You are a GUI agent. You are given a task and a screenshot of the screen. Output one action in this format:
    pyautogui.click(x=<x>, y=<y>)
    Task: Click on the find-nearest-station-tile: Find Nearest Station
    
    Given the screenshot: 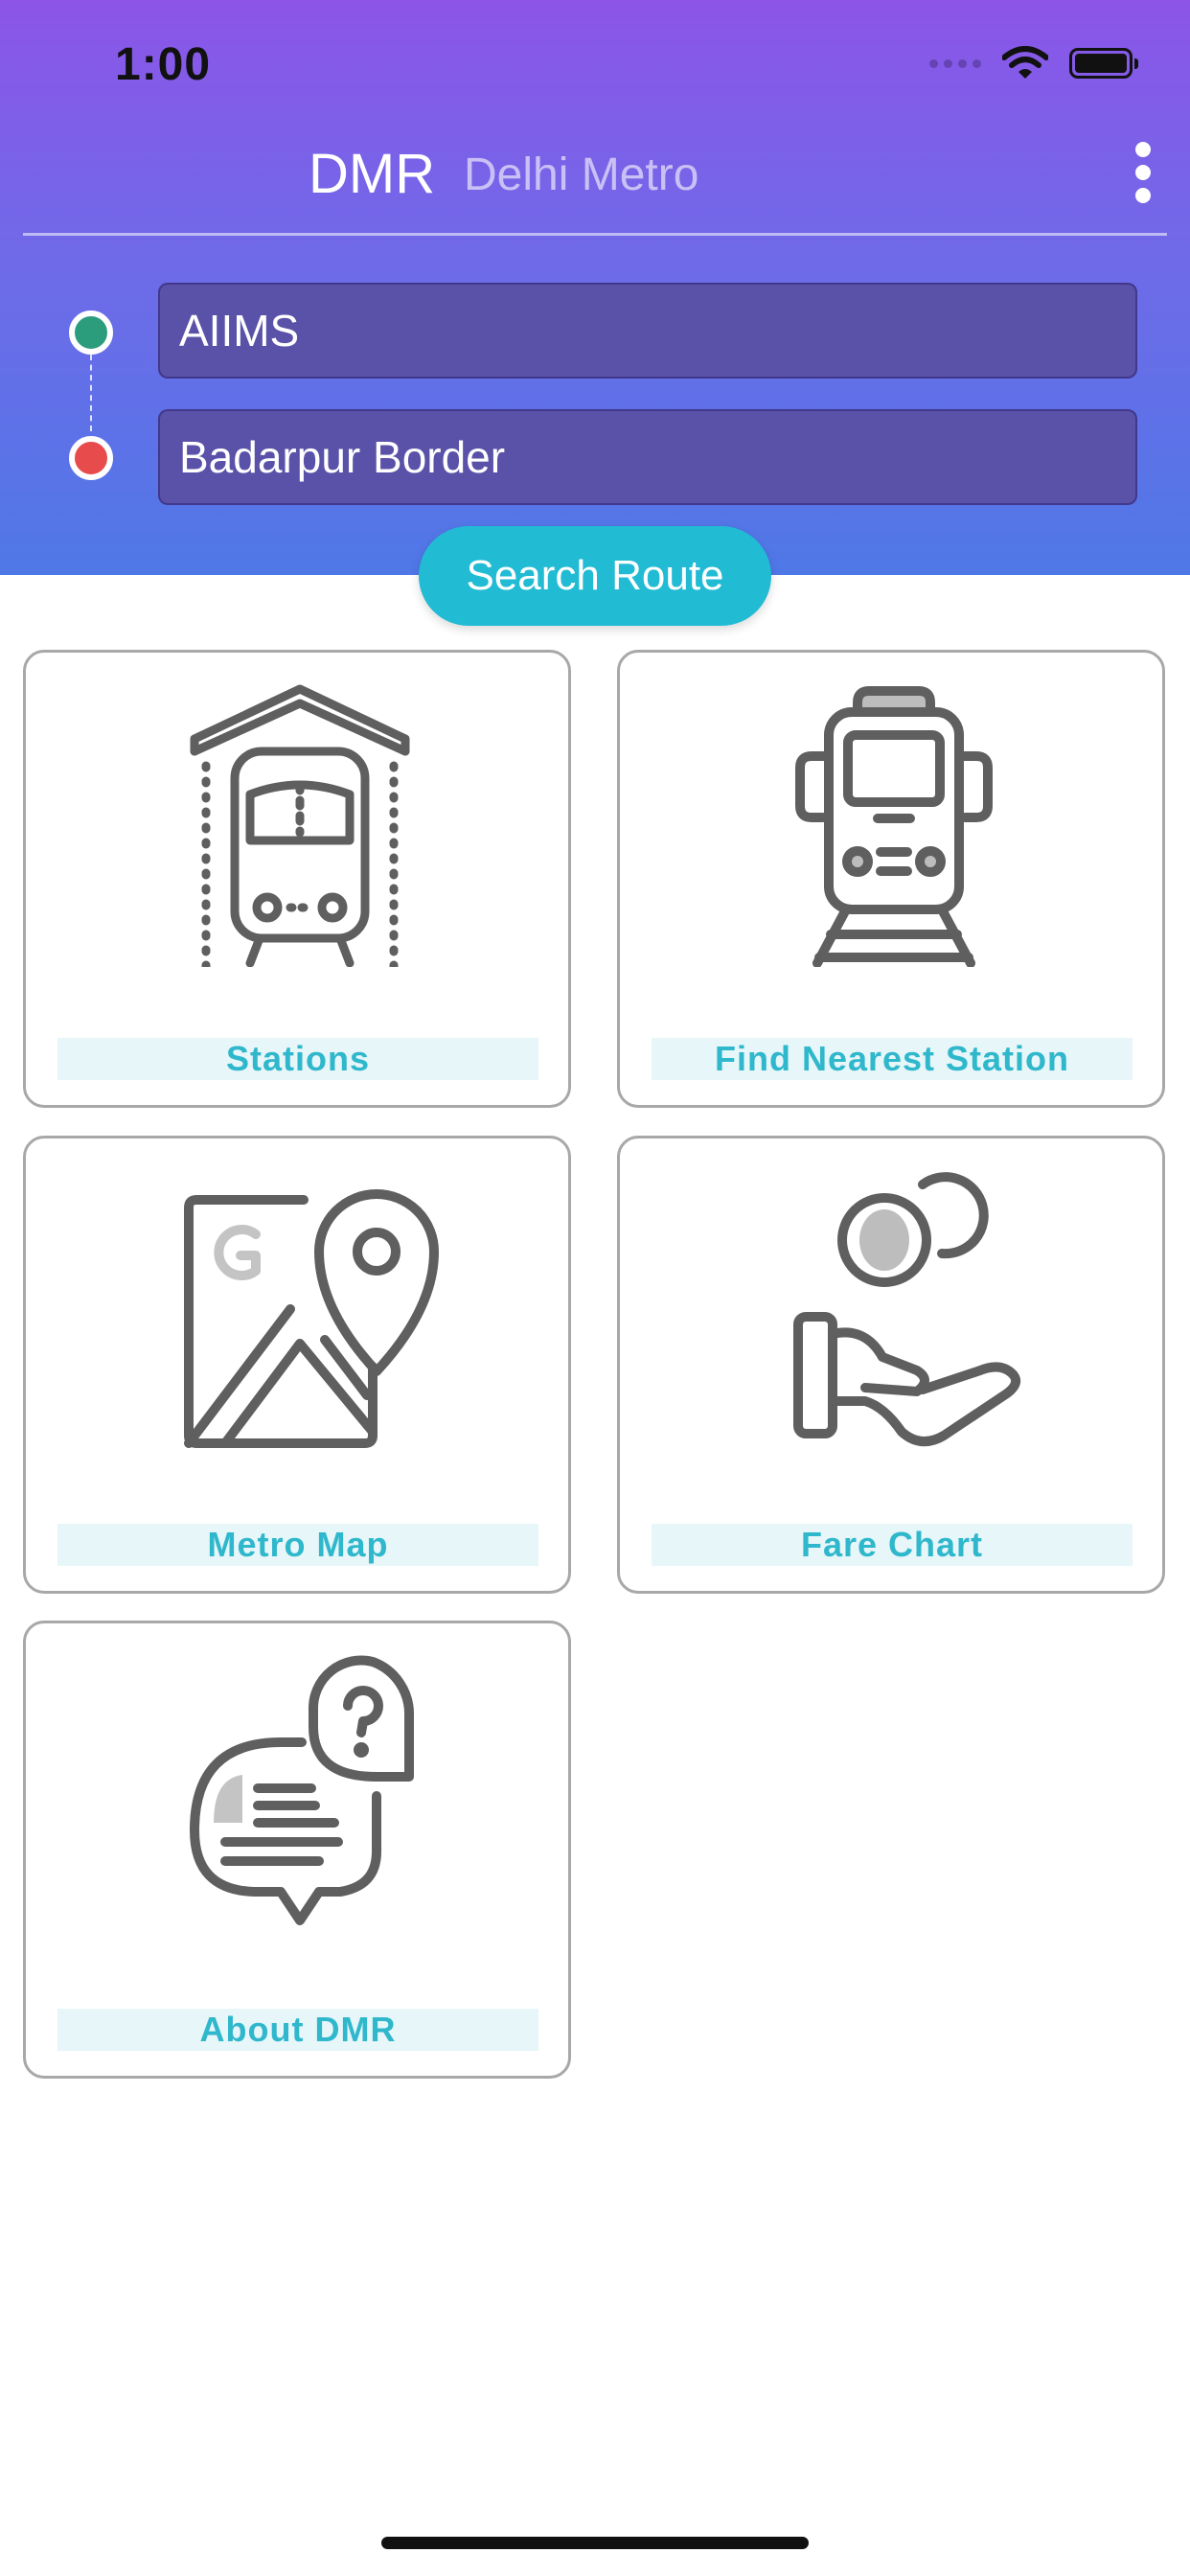 What is the action you would take?
    pyautogui.click(x=891, y=879)
    